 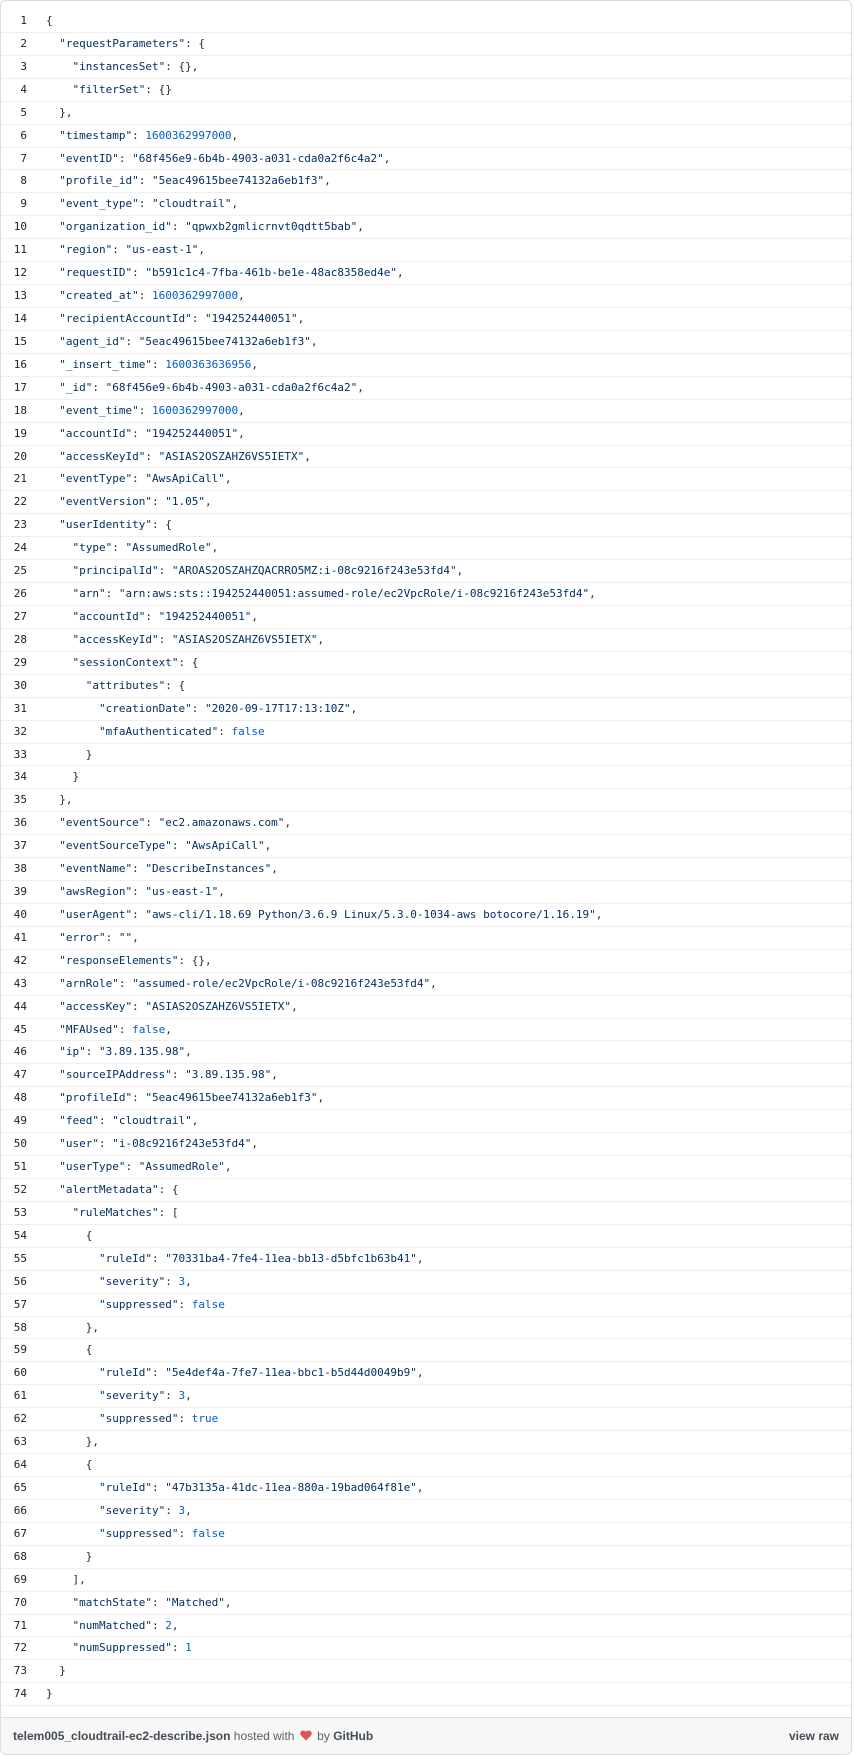 I want to click on line-number: 31, so click(x=14, y=709).